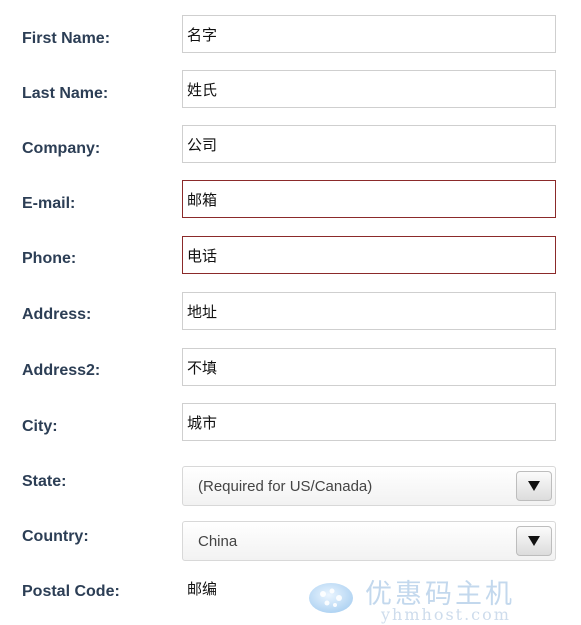  Describe the element at coordinates (65, 93) in the screenshot. I see `last-name-label: Last Name:` at that location.